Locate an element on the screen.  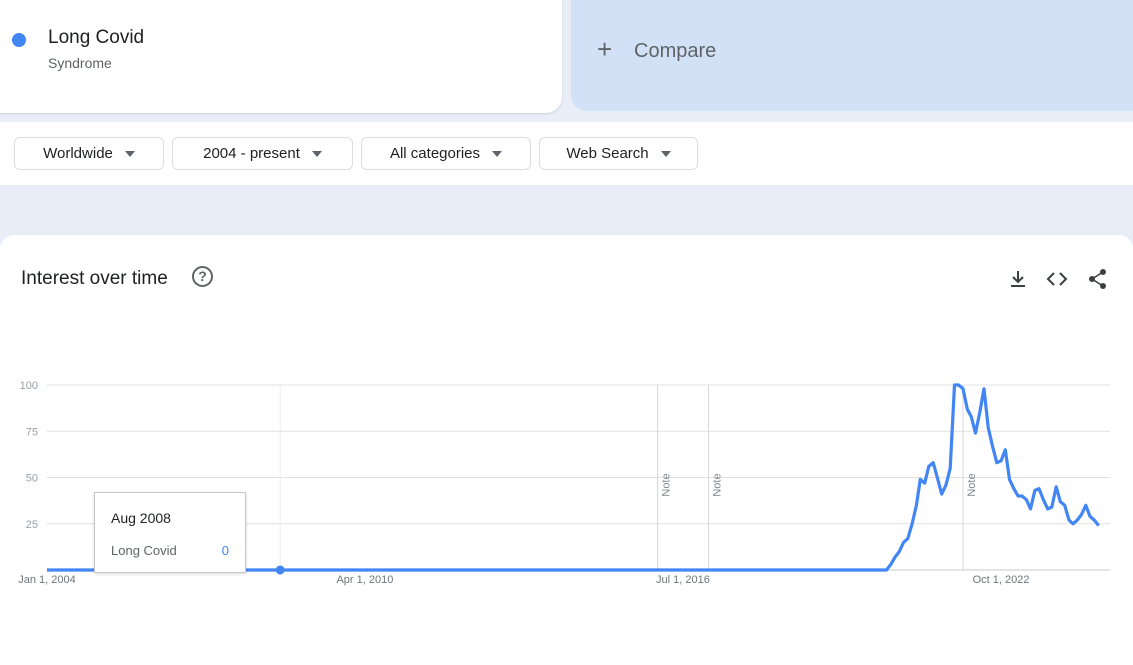
region-dropdown: Worldwide is located at coordinates (89, 153).